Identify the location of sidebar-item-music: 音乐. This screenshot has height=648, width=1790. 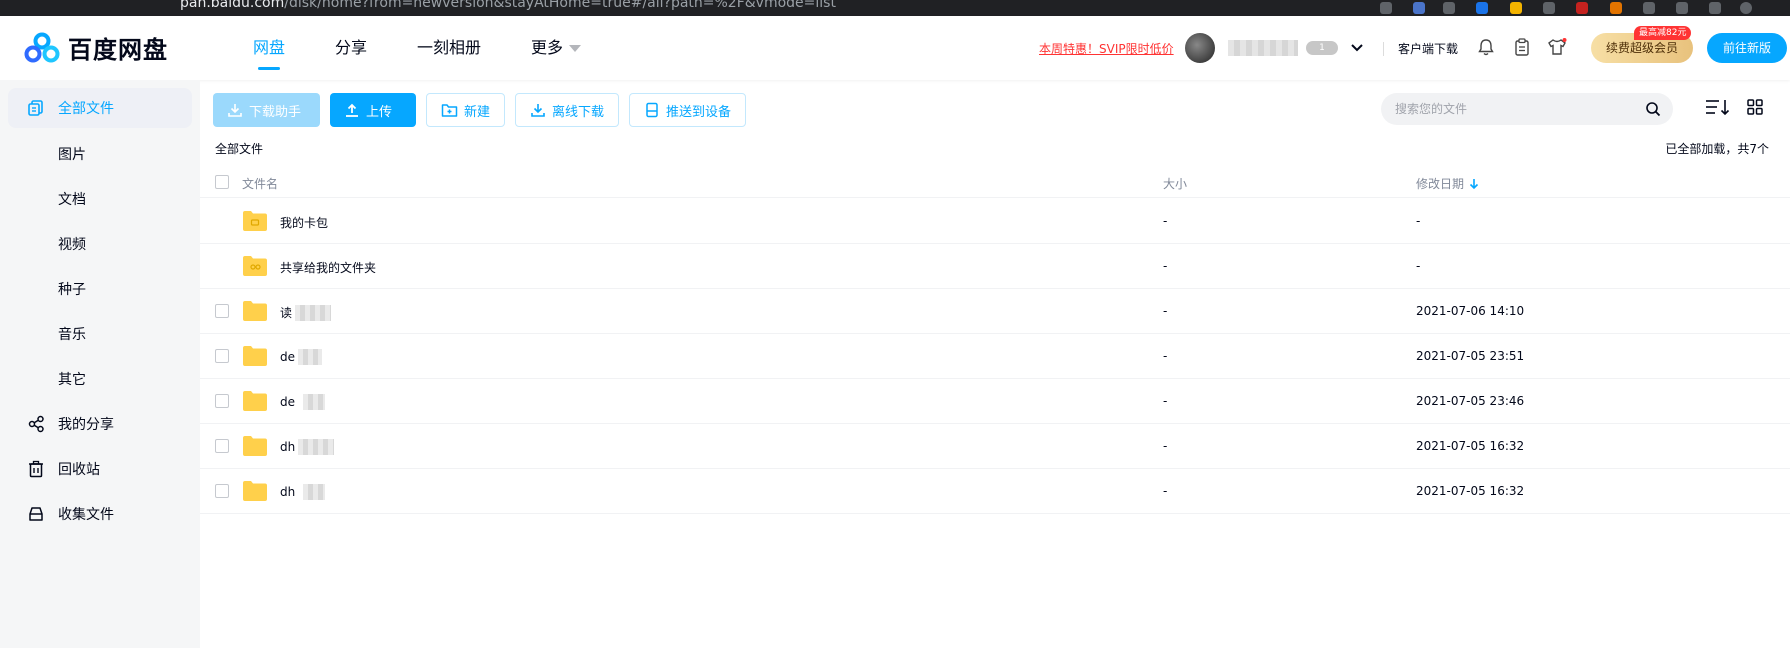
(100, 333).